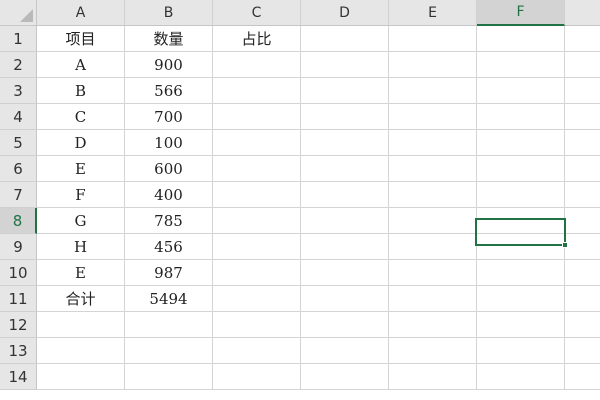 The image size is (600, 400). What do you see at coordinates (433, 13) in the screenshot?
I see `column-header-e: E` at bounding box center [433, 13].